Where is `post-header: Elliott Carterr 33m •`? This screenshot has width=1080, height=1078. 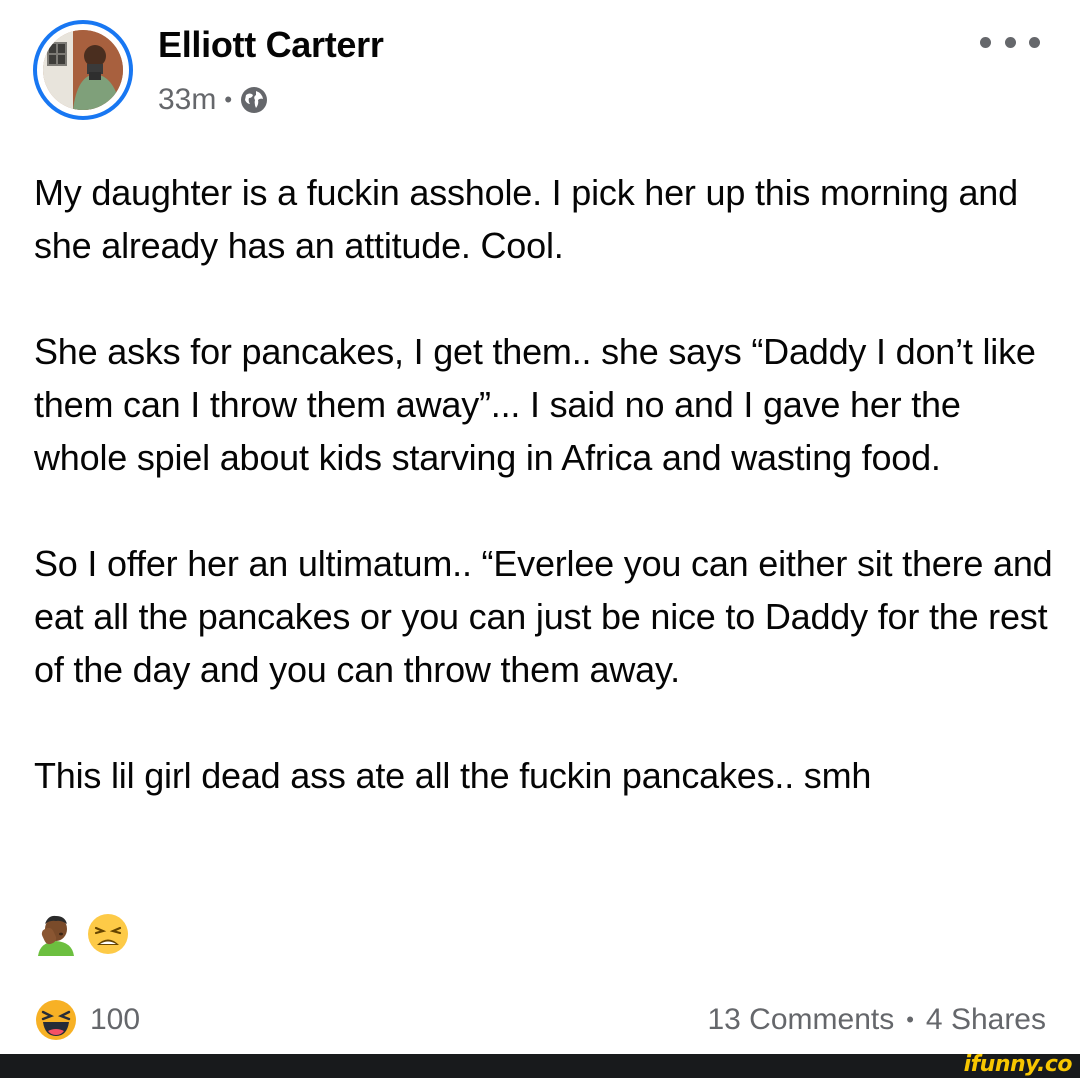 post-header: Elliott Carterr 33m • is located at coordinates (540, 70).